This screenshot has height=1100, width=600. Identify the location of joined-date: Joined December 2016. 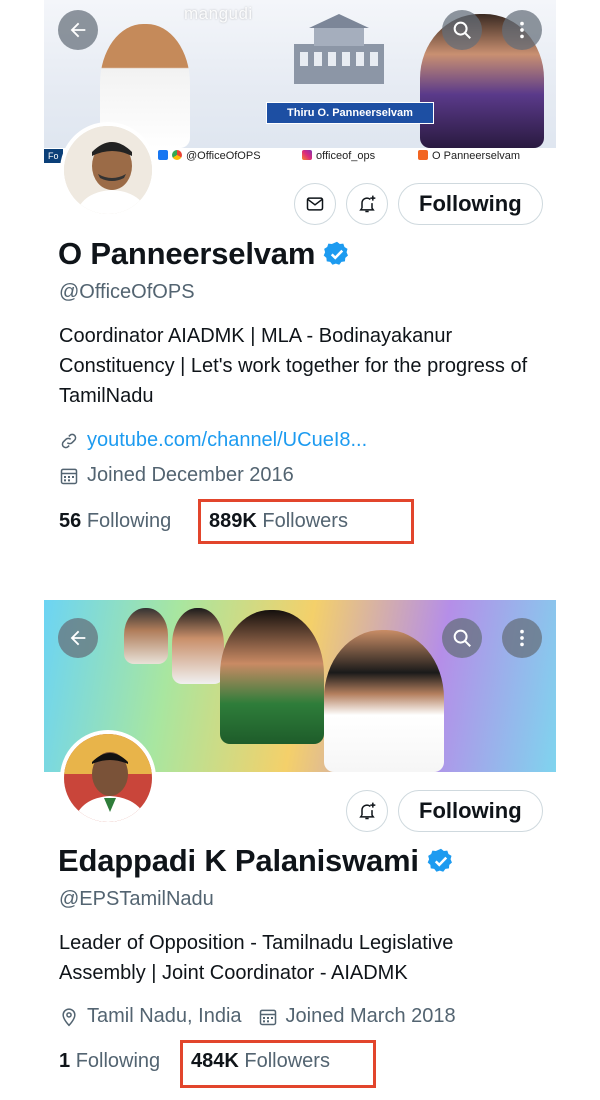
(176, 475).